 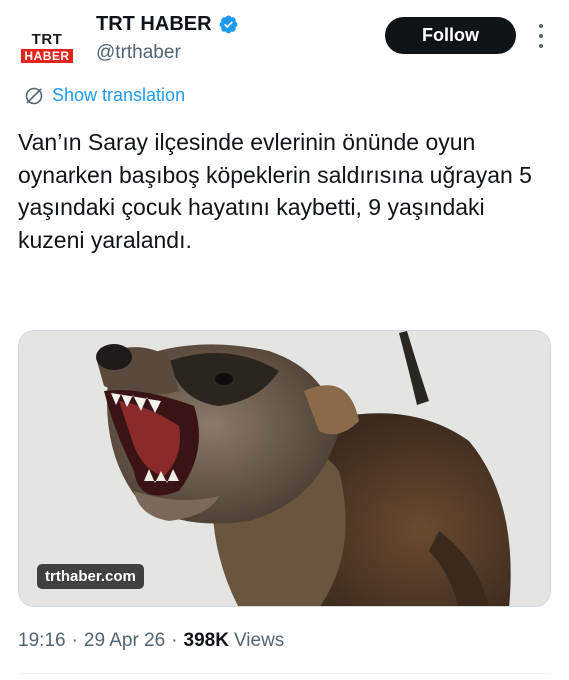 I want to click on media-source-badge: trthaber.com, so click(x=90, y=576).